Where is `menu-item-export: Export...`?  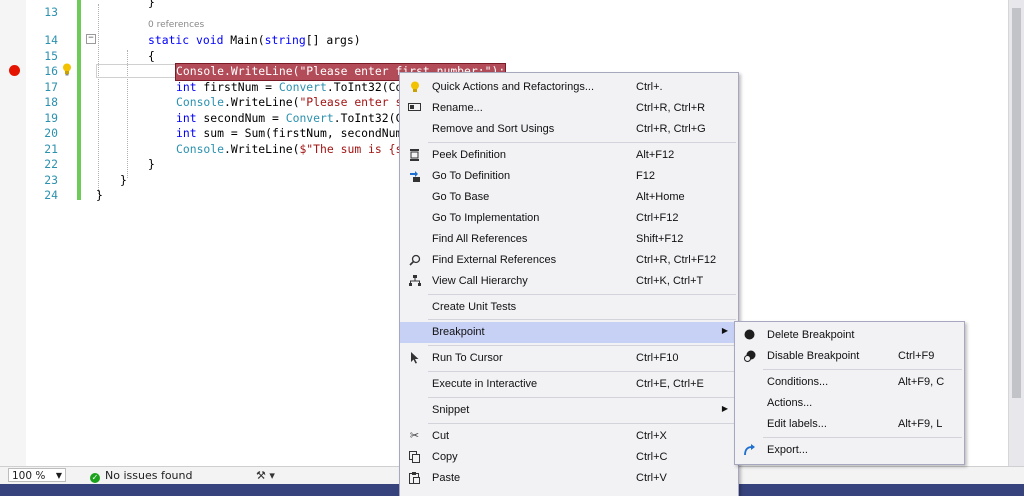
menu-item-export: Export... is located at coordinates (849, 450).